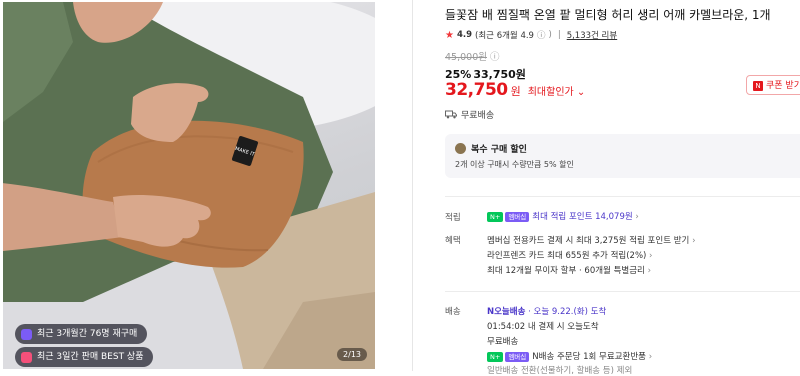 The image size is (800, 376). What do you see at coordinates (26, 357) in the screenshot?
I see `gift-icon` at bounding box center [26, 357].